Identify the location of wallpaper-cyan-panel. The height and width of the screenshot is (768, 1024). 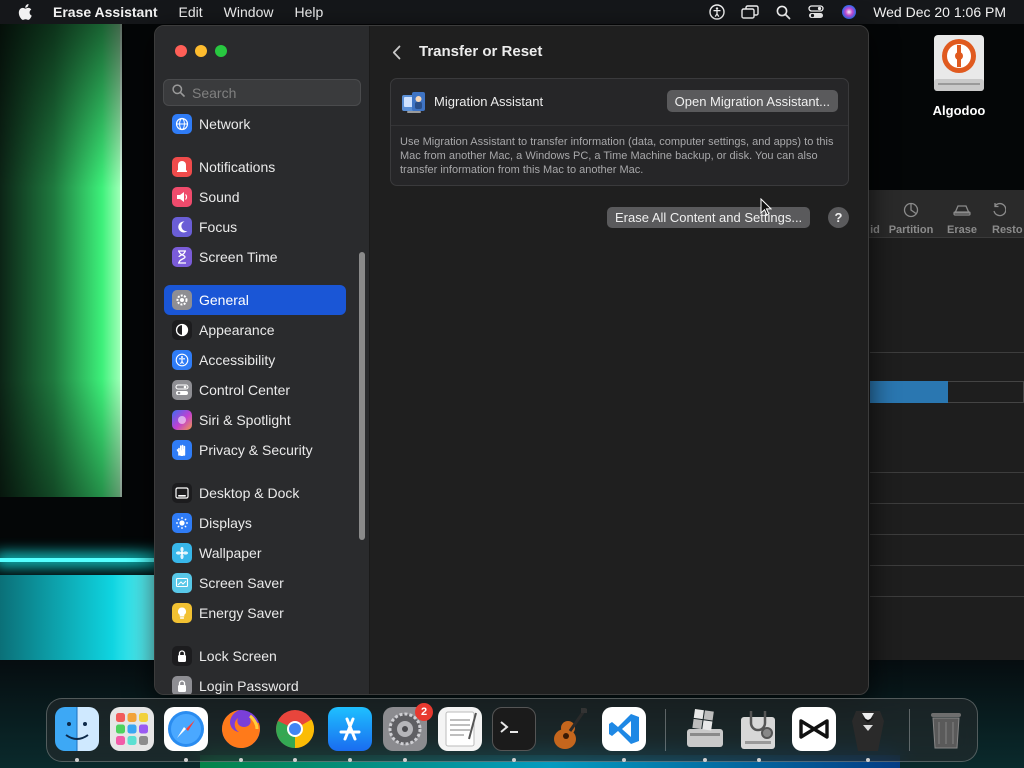
(80, 620).